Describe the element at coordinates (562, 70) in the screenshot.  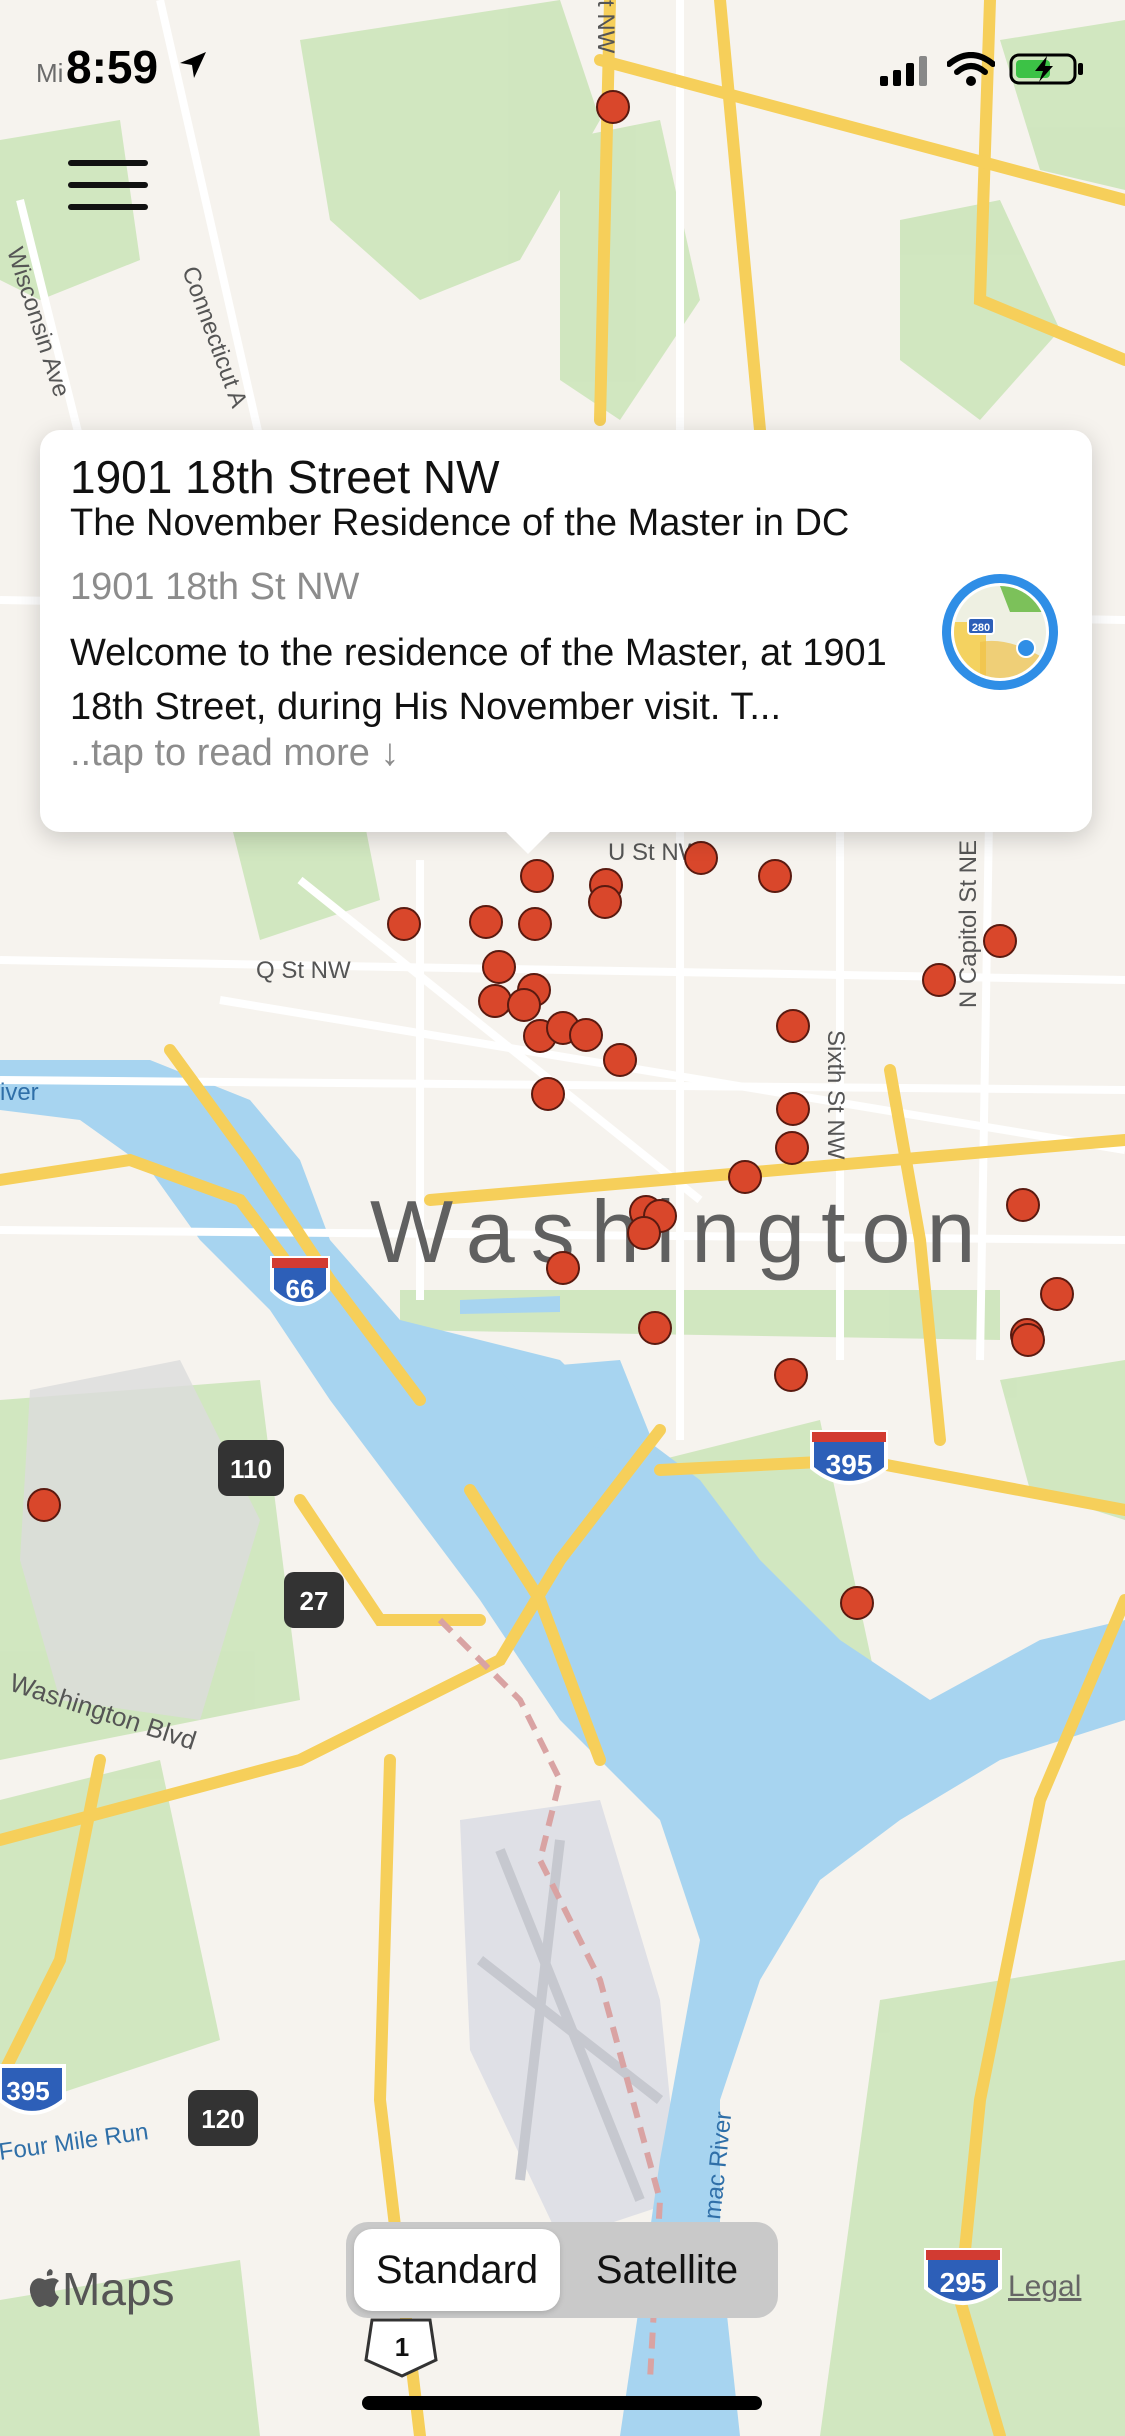
I see `status-bar: Mi 8:59` at that location.